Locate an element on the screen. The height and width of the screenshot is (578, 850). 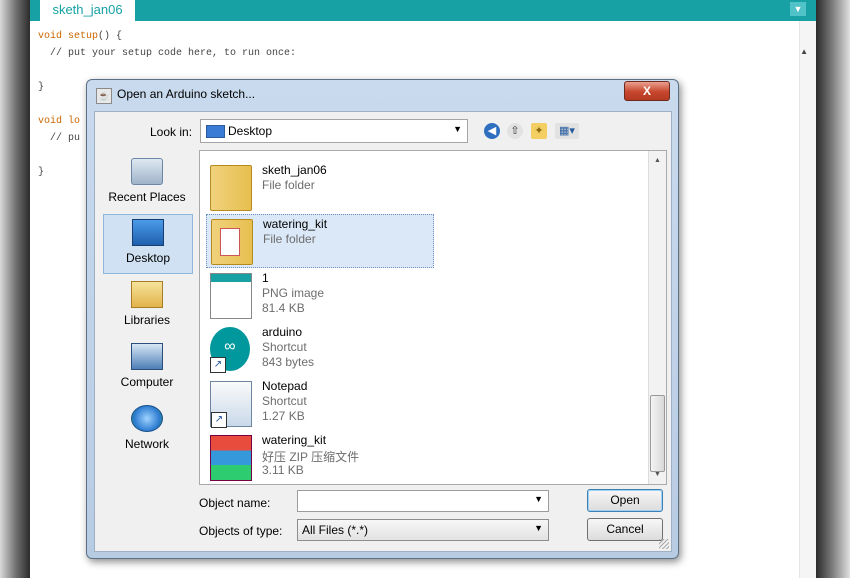
code-text: () { is located at coordinates (110, 36).